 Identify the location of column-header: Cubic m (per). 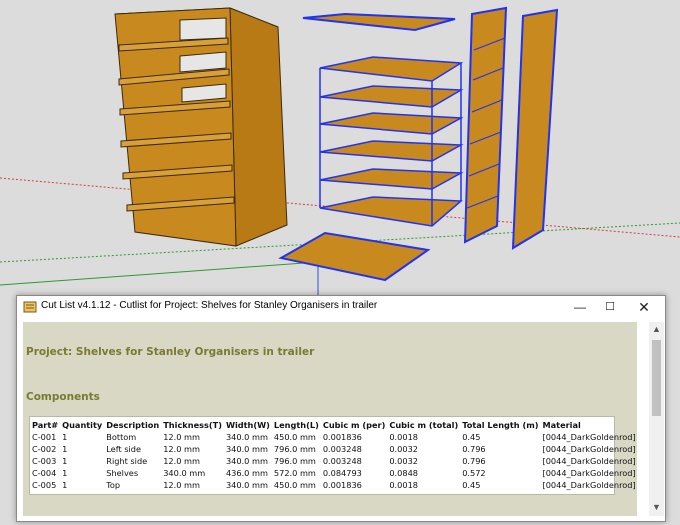
(354, 425).